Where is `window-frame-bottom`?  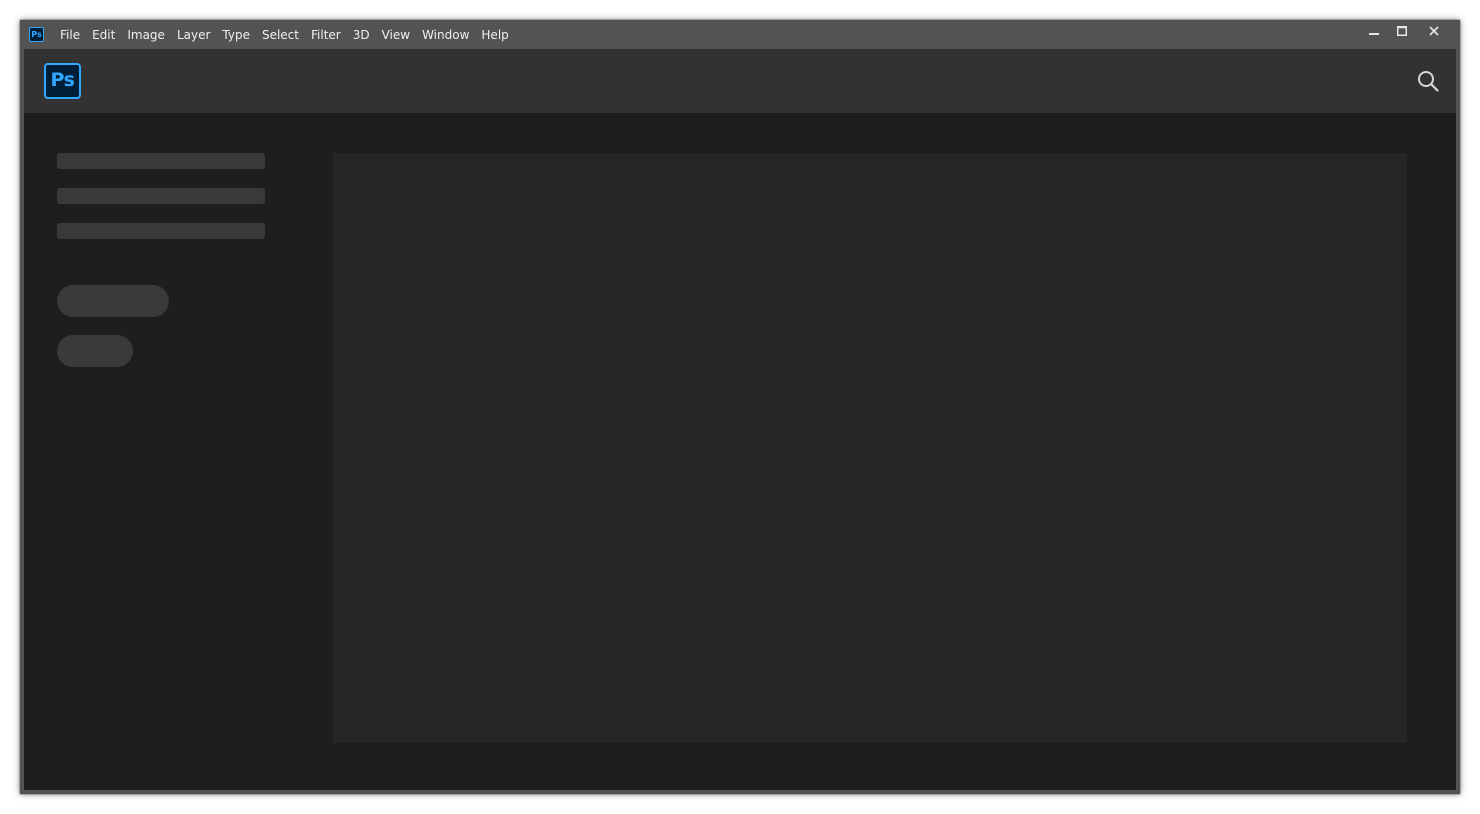 window-frame-bottom is located at coordinates (740, 792).